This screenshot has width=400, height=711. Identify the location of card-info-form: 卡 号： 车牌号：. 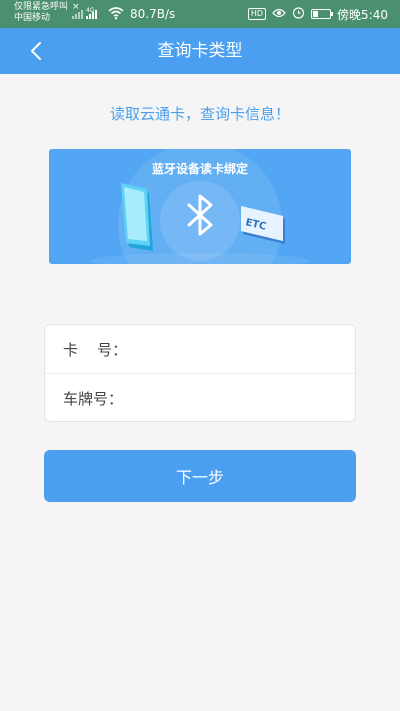
(200, 373).